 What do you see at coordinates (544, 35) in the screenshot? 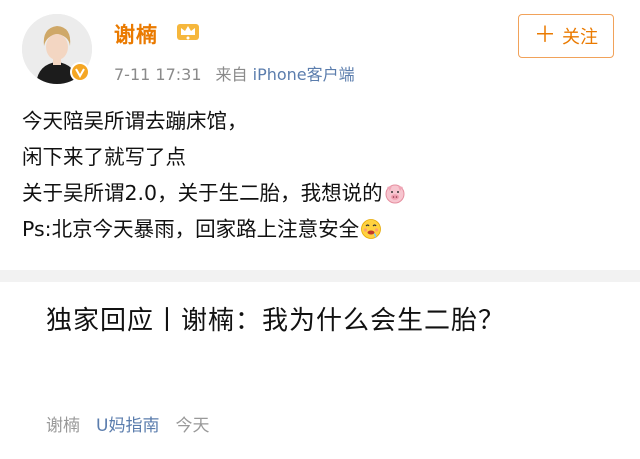
I see `plus-icon: ＋` at bounding box center [544, 35].